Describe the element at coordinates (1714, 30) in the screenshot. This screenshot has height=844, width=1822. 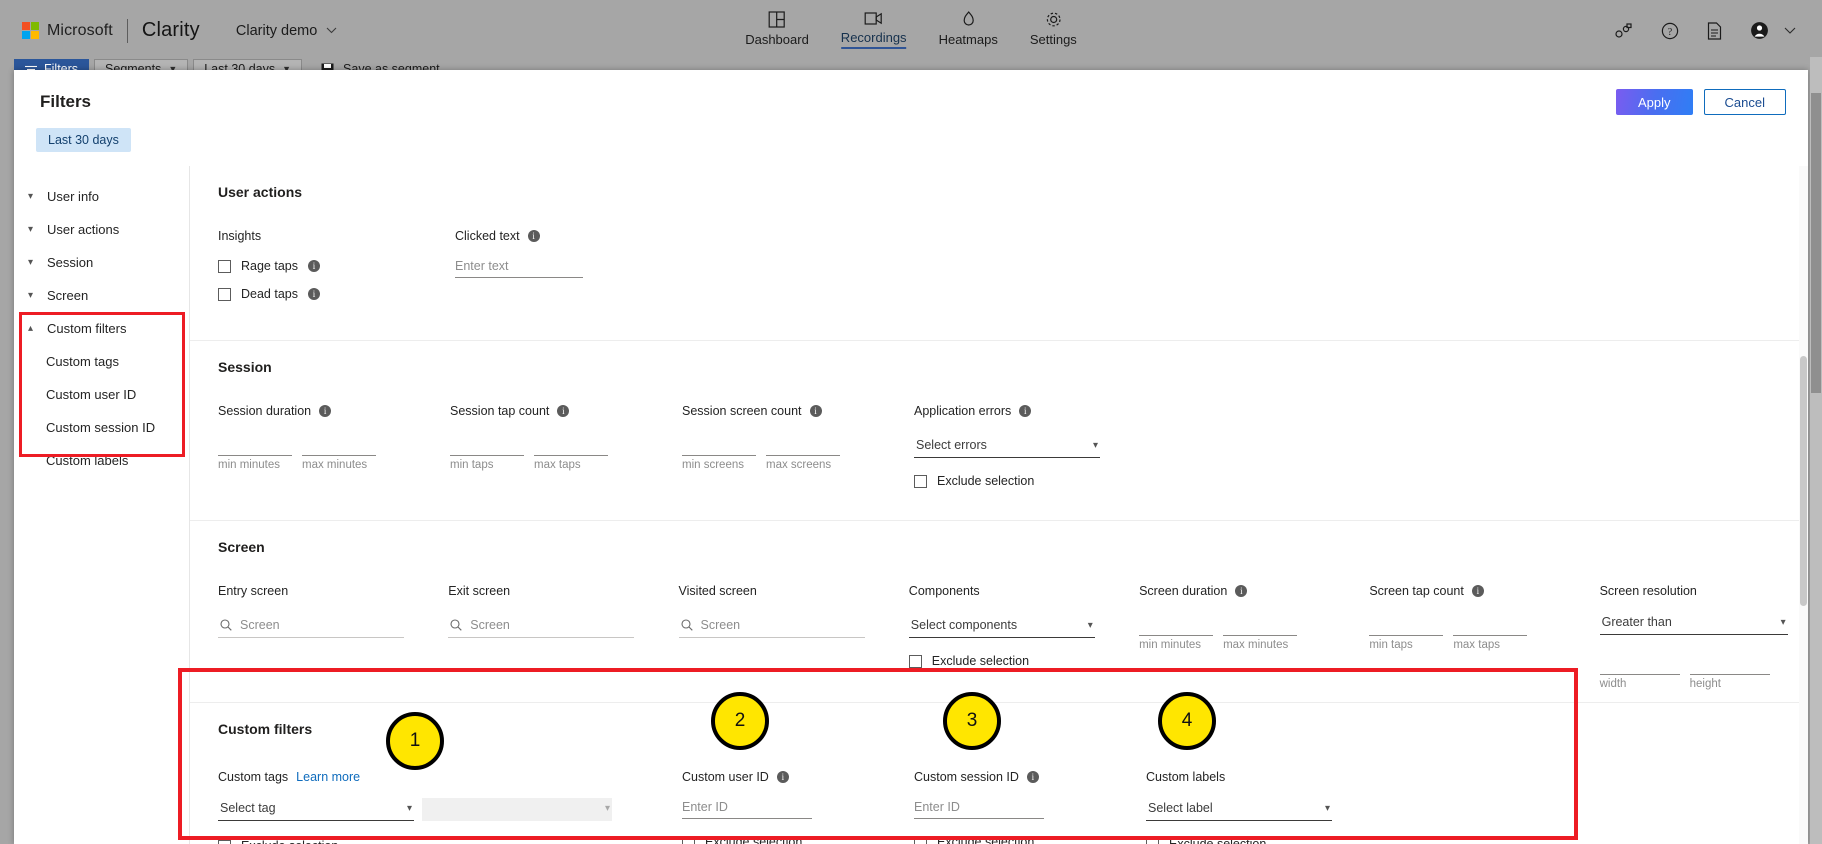
I see `docs-icon` at that location.